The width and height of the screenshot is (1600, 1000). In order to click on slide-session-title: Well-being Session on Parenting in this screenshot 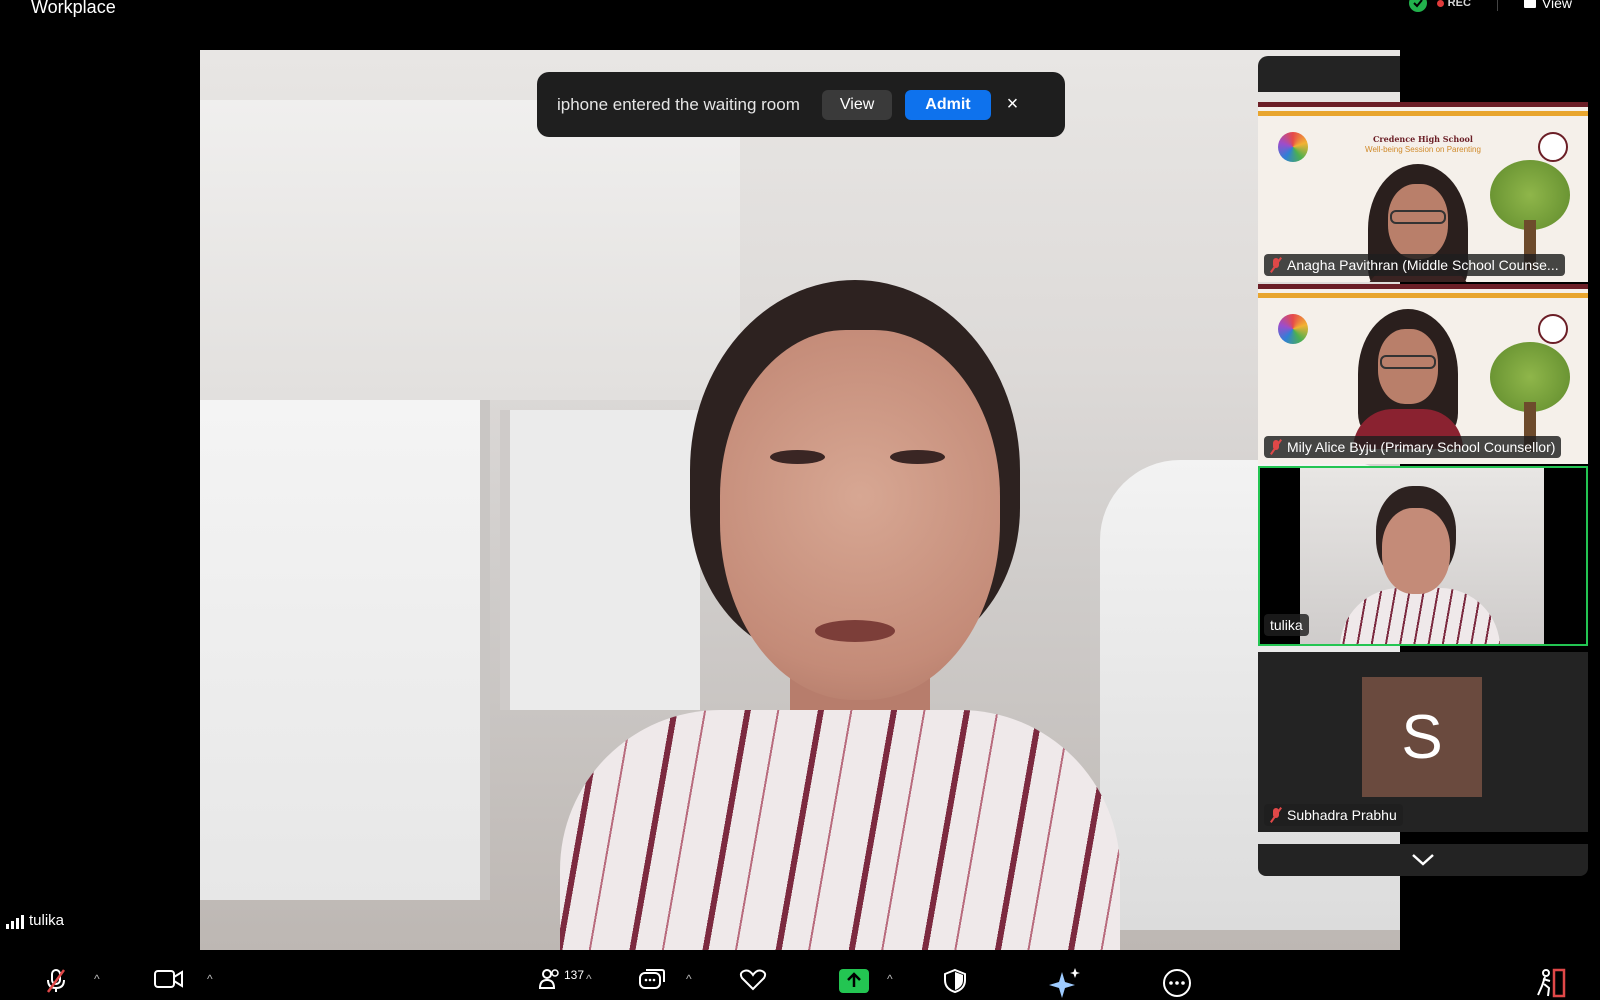, I will do `click(1423, 149)`.